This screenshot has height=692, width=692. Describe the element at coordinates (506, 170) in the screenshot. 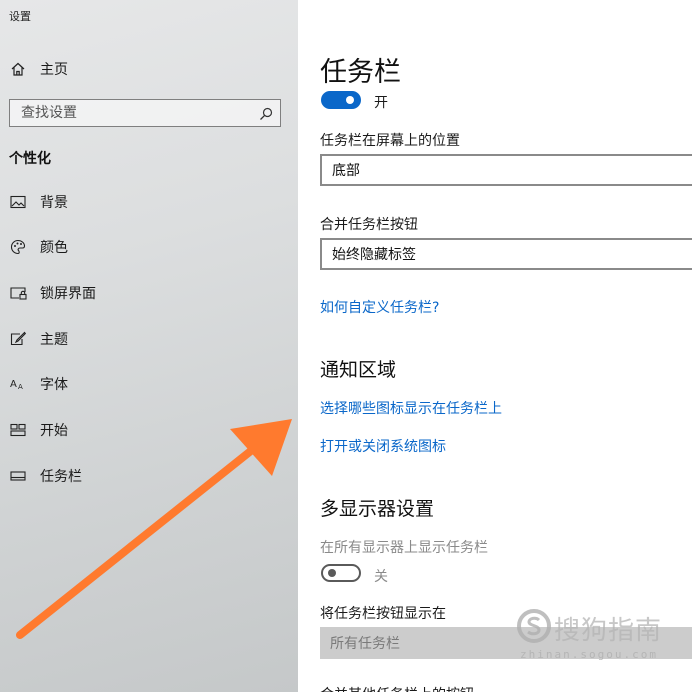

I see `position-dropdown: 底部` at that location.